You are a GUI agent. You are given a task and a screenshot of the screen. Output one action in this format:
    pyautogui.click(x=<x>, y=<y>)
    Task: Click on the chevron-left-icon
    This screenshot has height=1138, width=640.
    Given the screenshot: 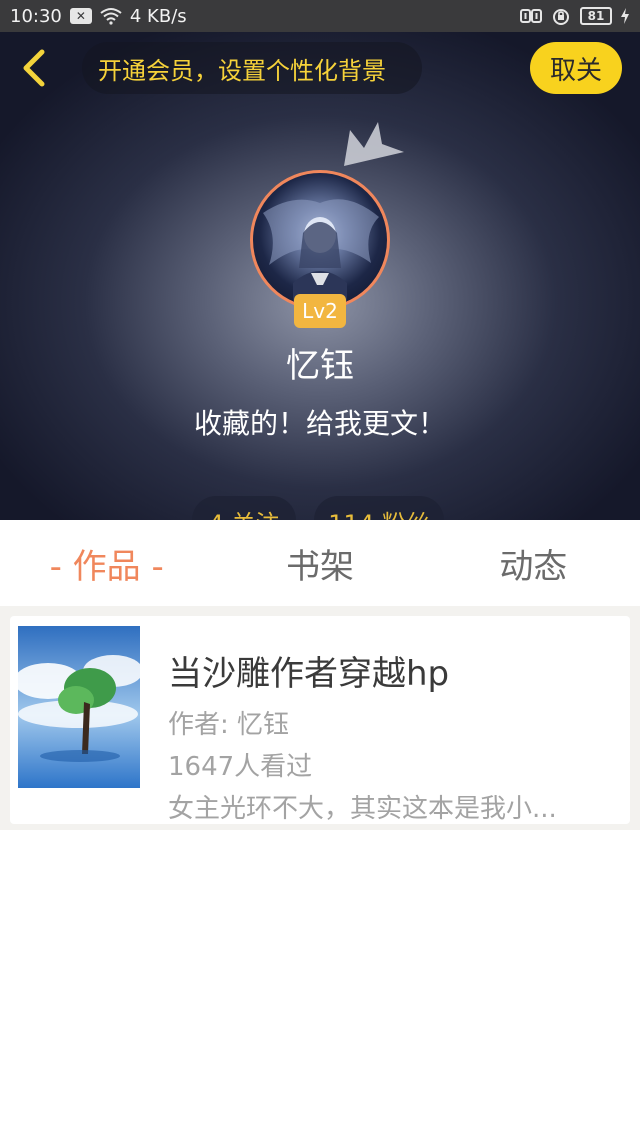 What is the action you would take?
    pyautogui.click(x=34, y=68)
    